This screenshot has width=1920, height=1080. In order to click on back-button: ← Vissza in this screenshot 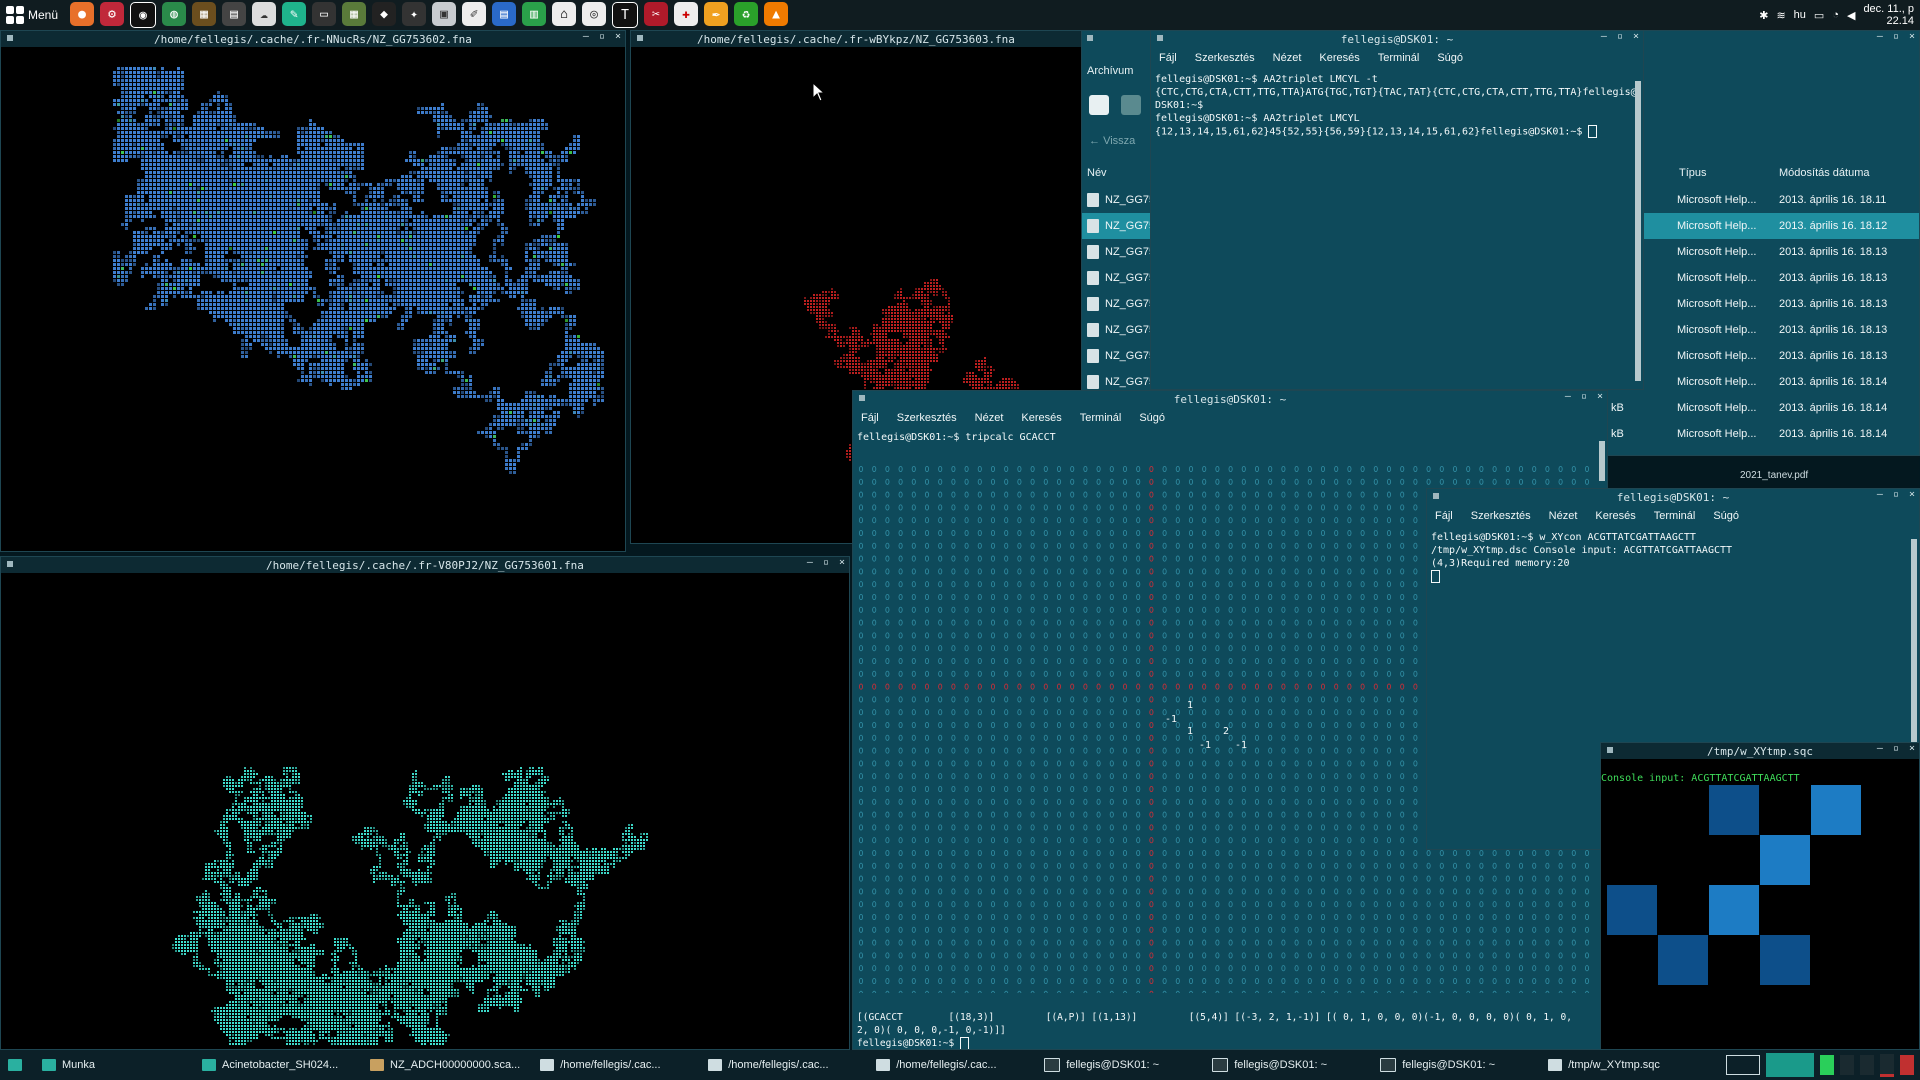, I will do `click(1112, 141)`.